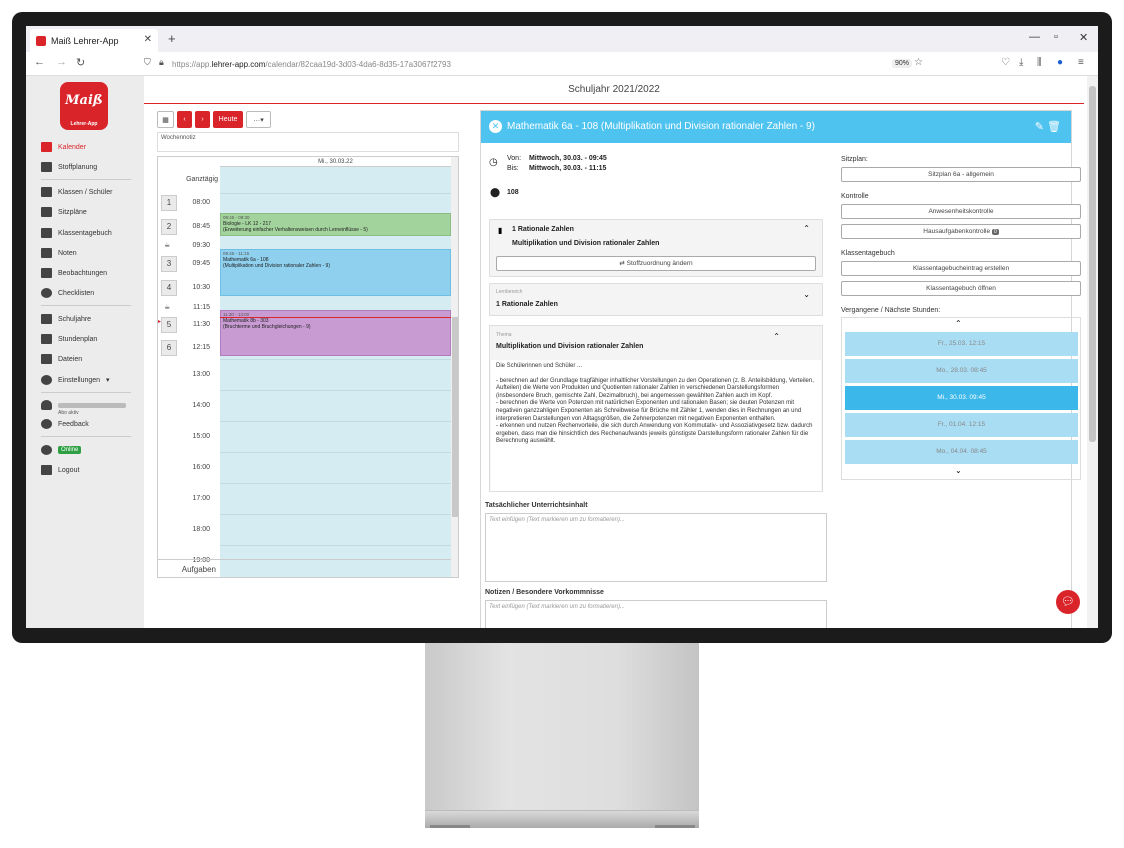  Describe the element at coordinates (80, 62) in the screenshot. I see `reload-icon: ↻` at that location.